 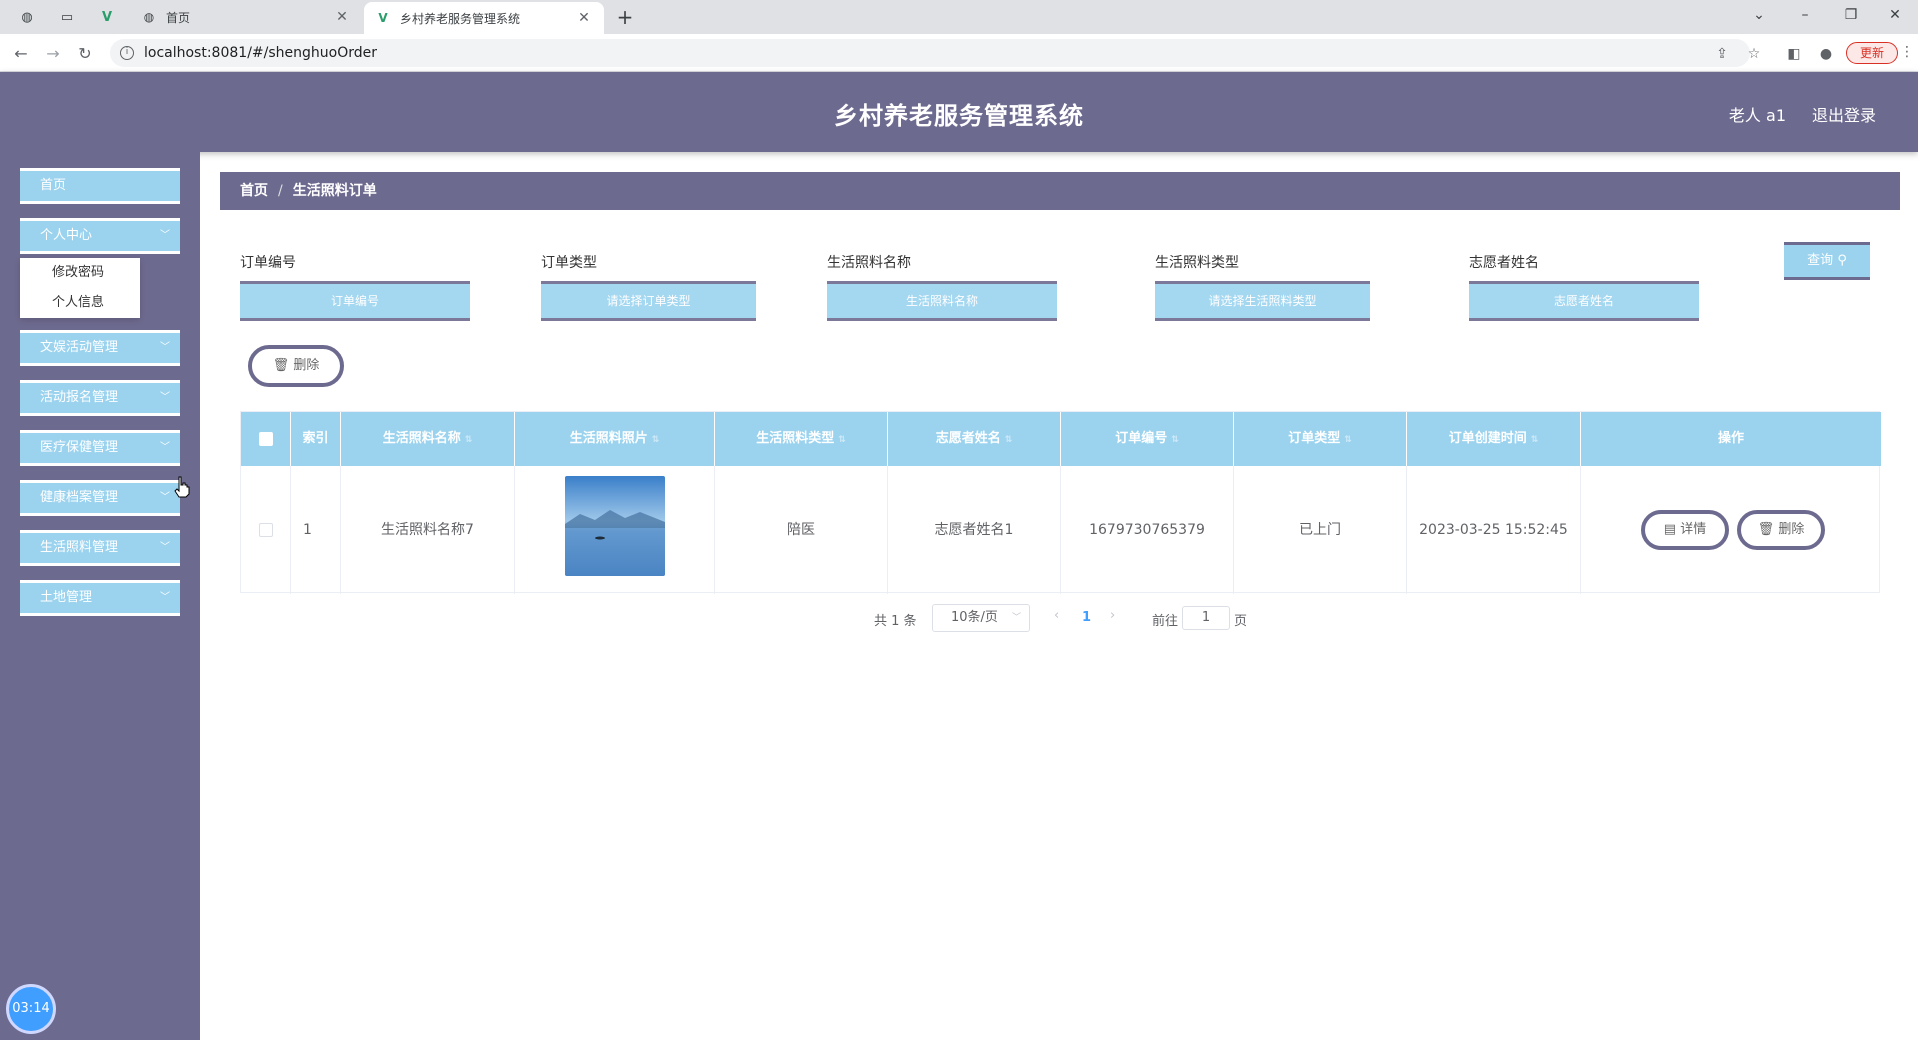 What do you see at coordinates (21, 54) in the screenshot?
I see `back-arrow-icon: ←` at bounding box center [21, 54].